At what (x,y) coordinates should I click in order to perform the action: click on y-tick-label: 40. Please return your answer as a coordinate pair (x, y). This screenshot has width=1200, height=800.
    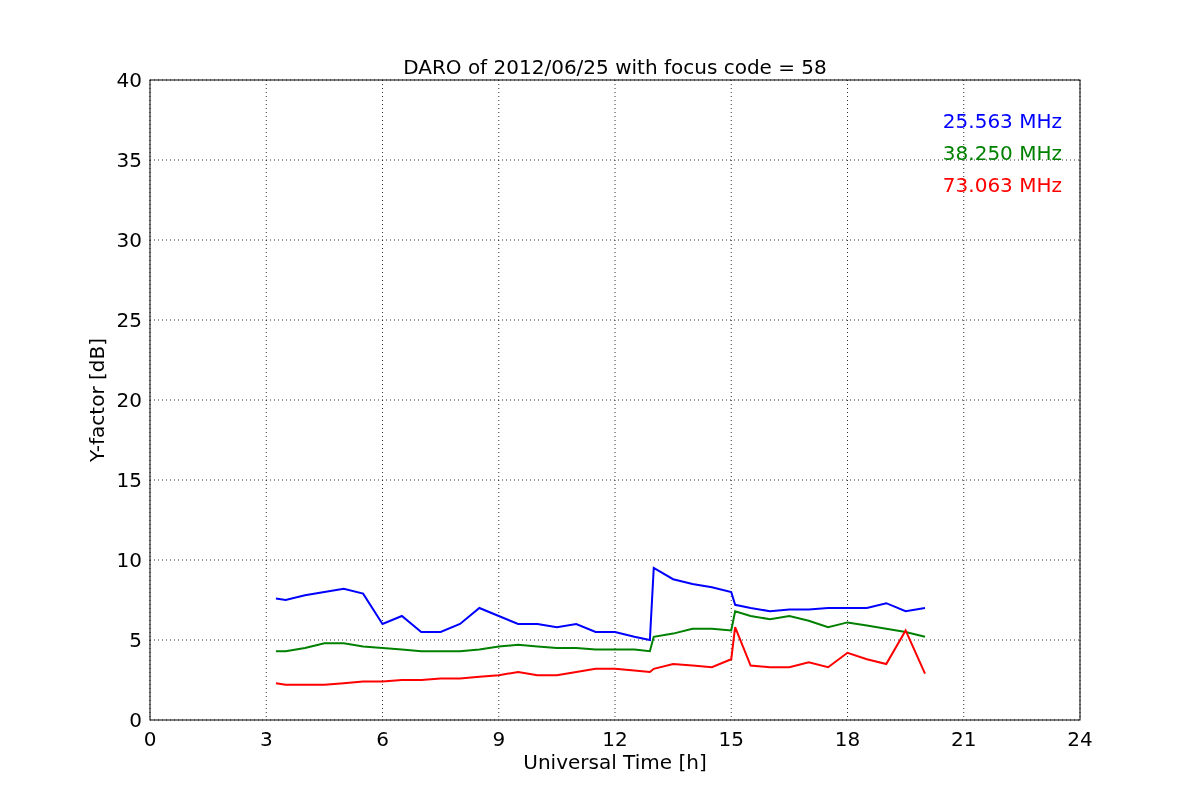
    Looking at the image, I should click on (129, 80).